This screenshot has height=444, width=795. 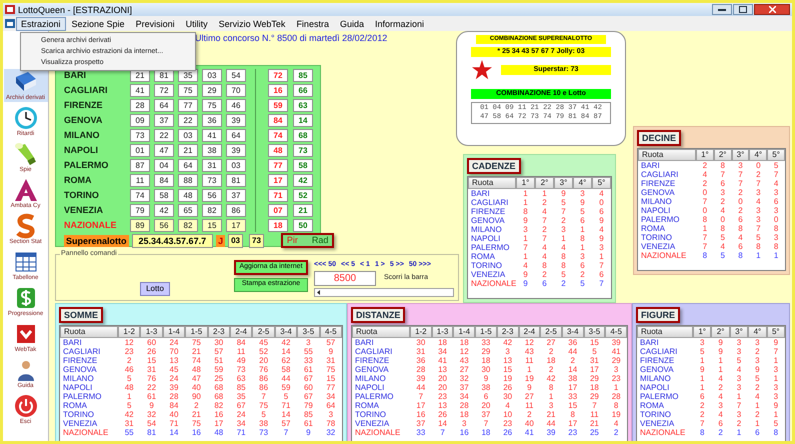 What do you see at coordinates (655, 414) in the screenshot?
I see `table-cell-text: TORINO` at bounding box center [655, 414].